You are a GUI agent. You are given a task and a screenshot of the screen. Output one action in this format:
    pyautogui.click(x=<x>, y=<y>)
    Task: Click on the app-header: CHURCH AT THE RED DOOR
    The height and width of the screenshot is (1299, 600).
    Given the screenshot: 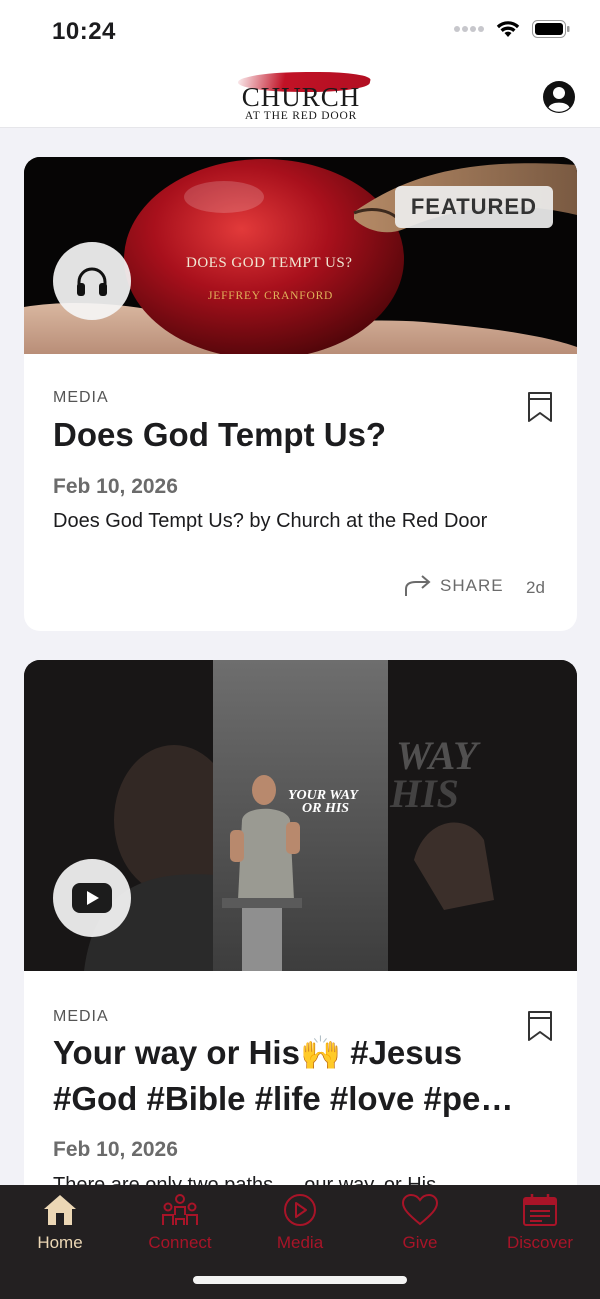 What is the action you would take?
    pyautogui.click(x=300, y=96)
    